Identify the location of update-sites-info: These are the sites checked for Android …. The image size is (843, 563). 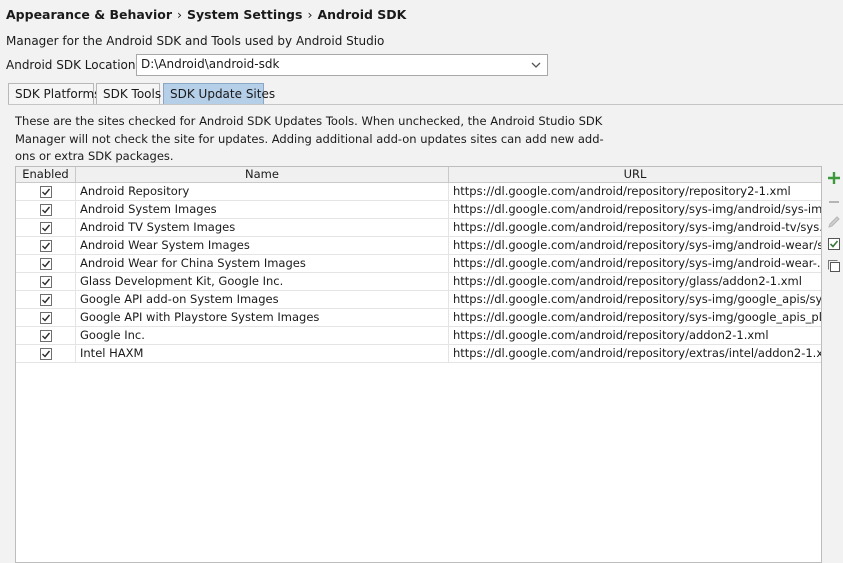
(309, 138).